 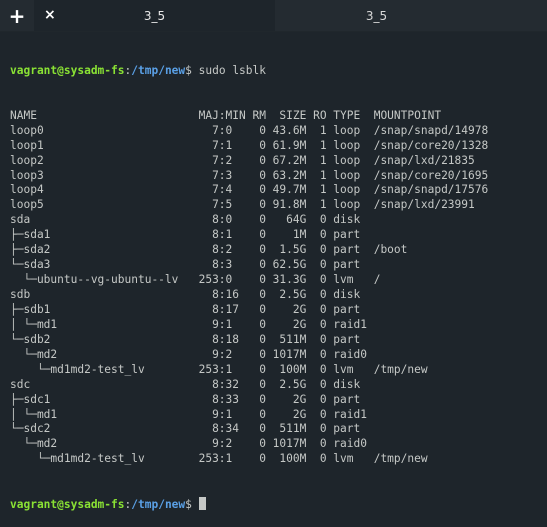 I want to click on tab-bar: + × 3_5 3_5, so click(x=273, y=16).